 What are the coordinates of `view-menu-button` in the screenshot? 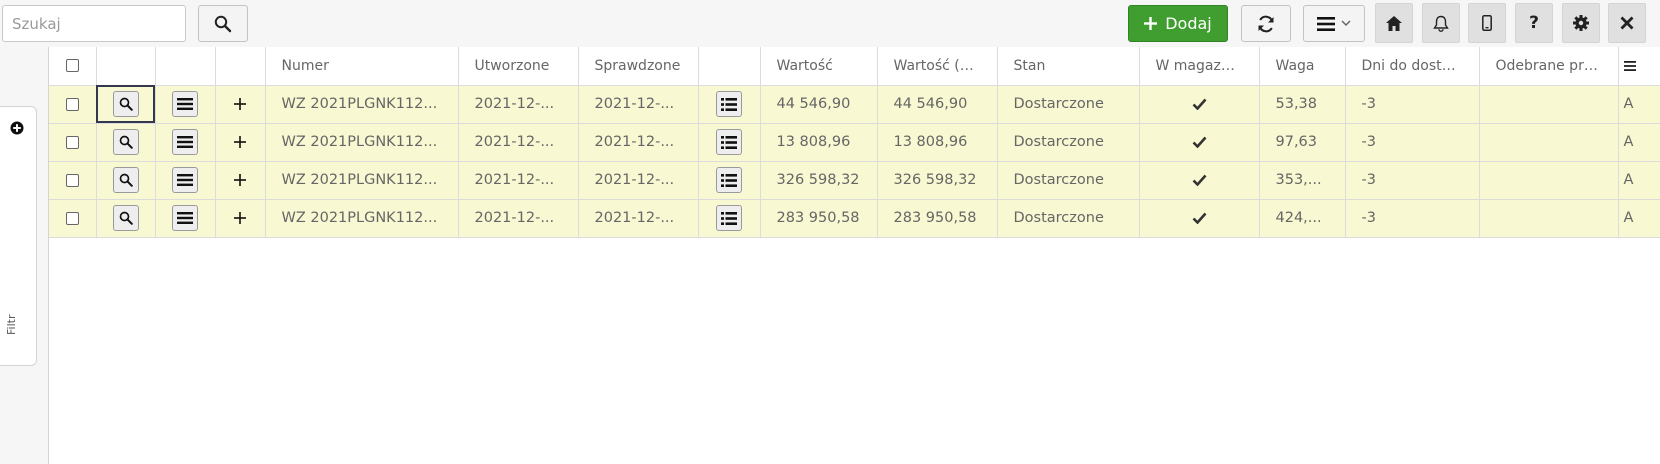 It's located at (1334, 23).